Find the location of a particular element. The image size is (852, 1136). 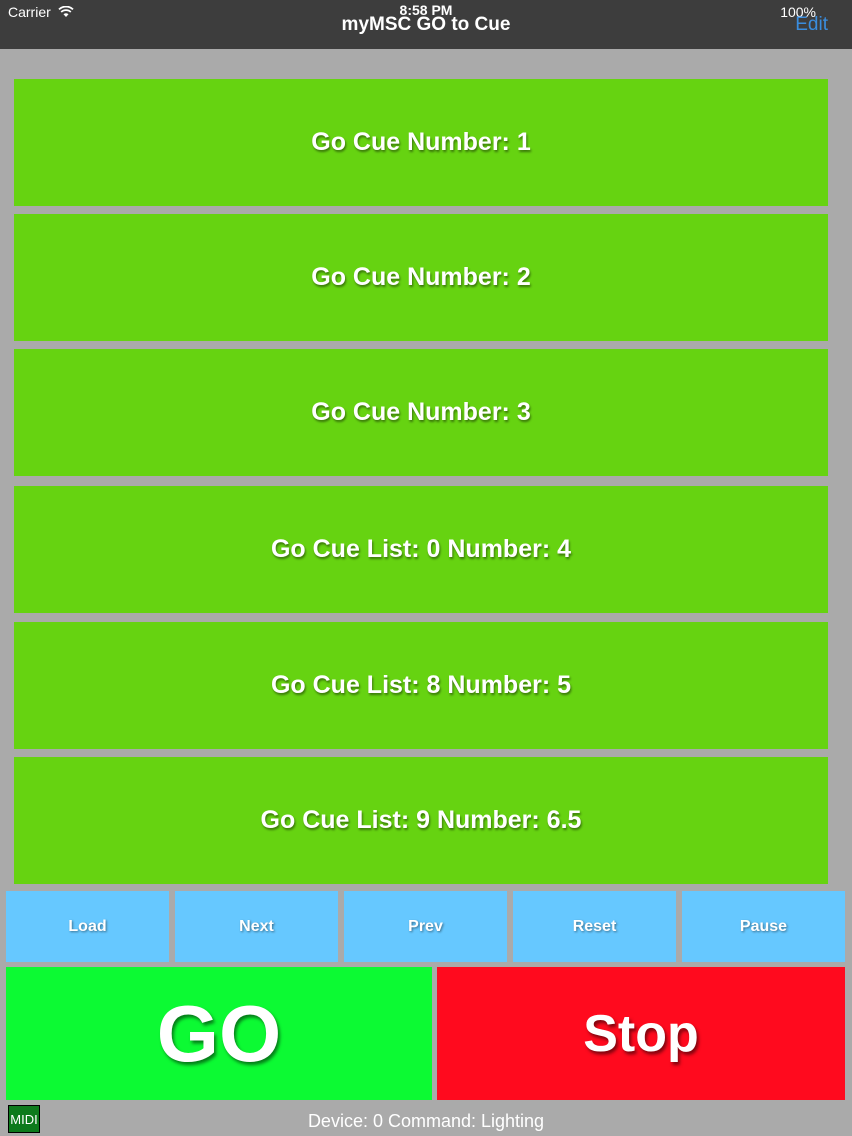

load-button: Load is located at coordinates (87, 926).